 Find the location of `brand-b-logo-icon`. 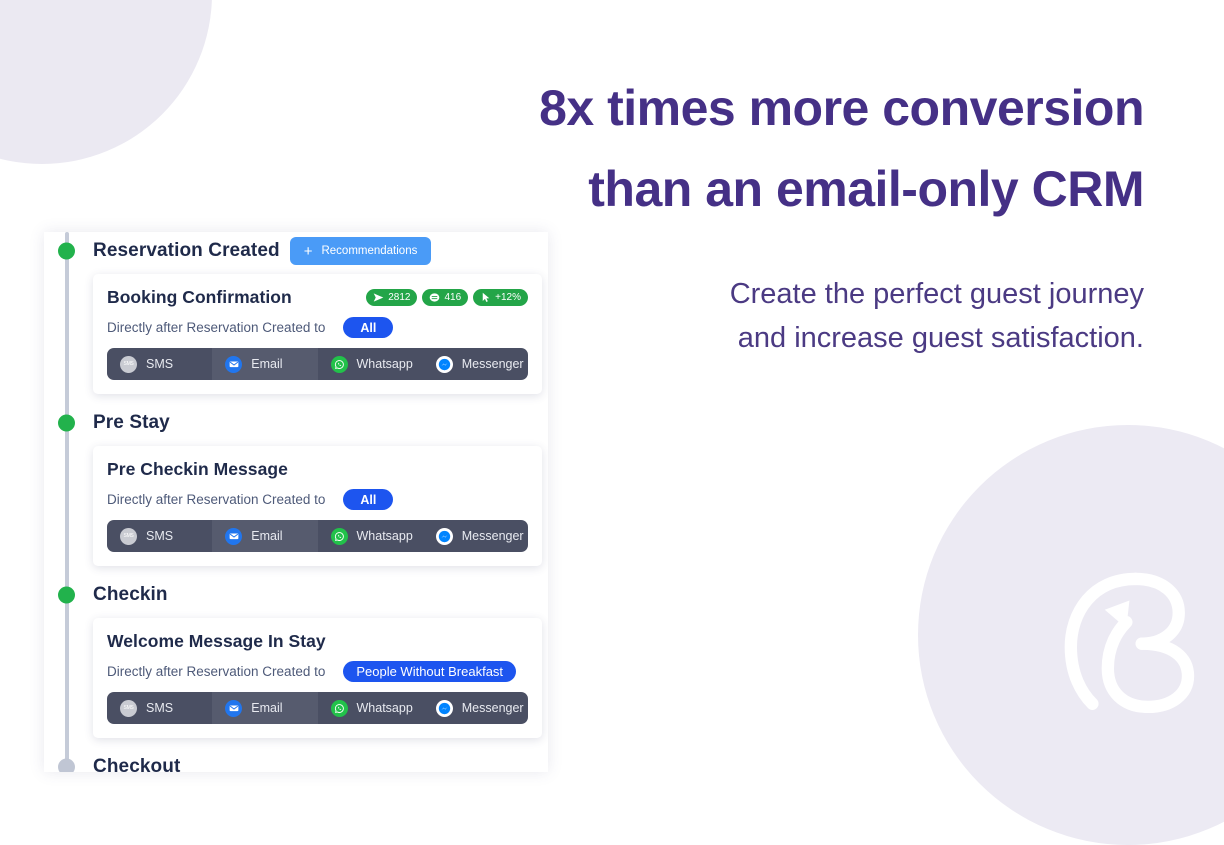

brand-b-logo-icon is located at coordinates (1132, 637).